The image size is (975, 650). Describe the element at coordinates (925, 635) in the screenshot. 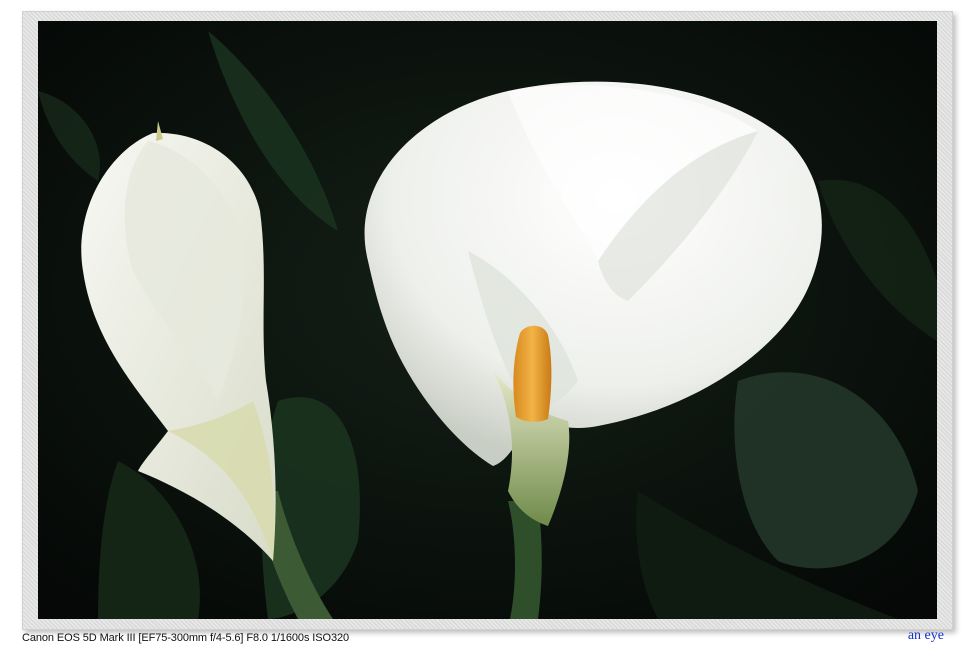

I see `signature: an eye` at that location.